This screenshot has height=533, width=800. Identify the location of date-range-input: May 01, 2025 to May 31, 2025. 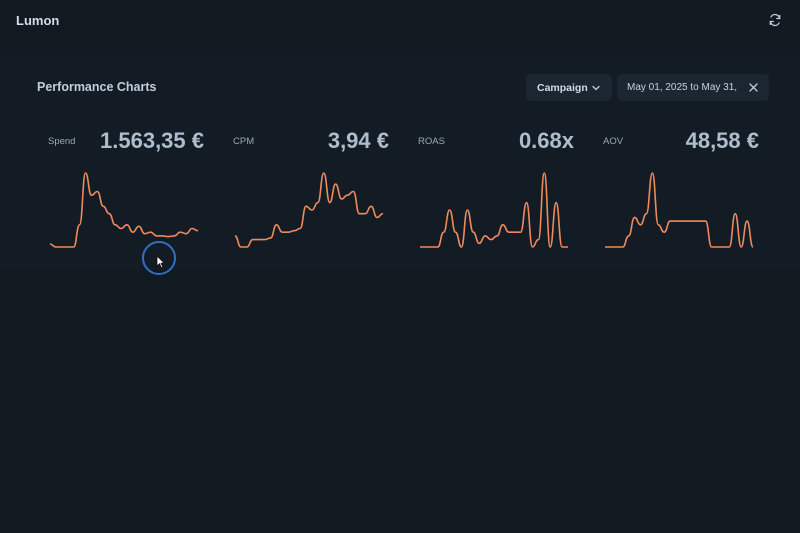
(693, 87).